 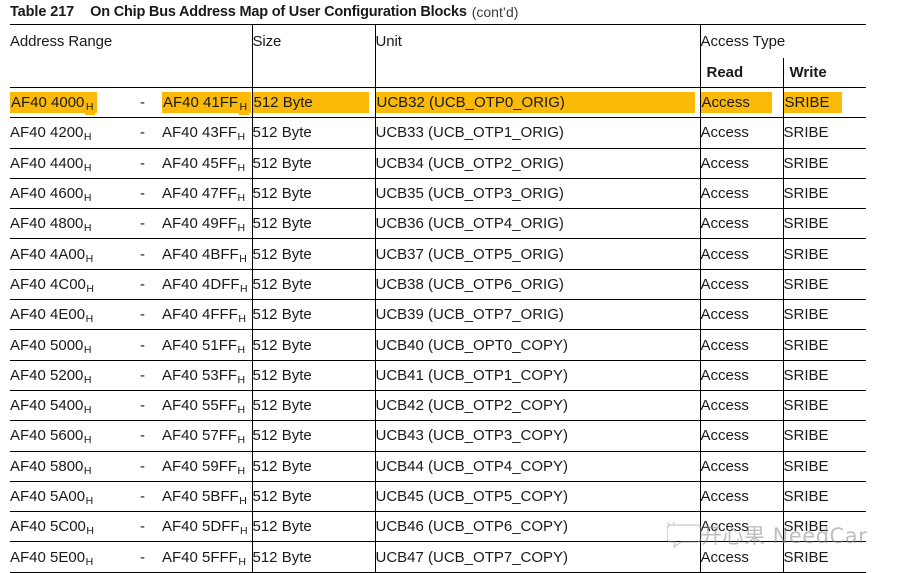 What do you see at coordinates (537, 284) in the screenshot?
I see `cell-unit: UCB38 (UCB_OTP6_ORIG)` at bounding box center [537, 284].